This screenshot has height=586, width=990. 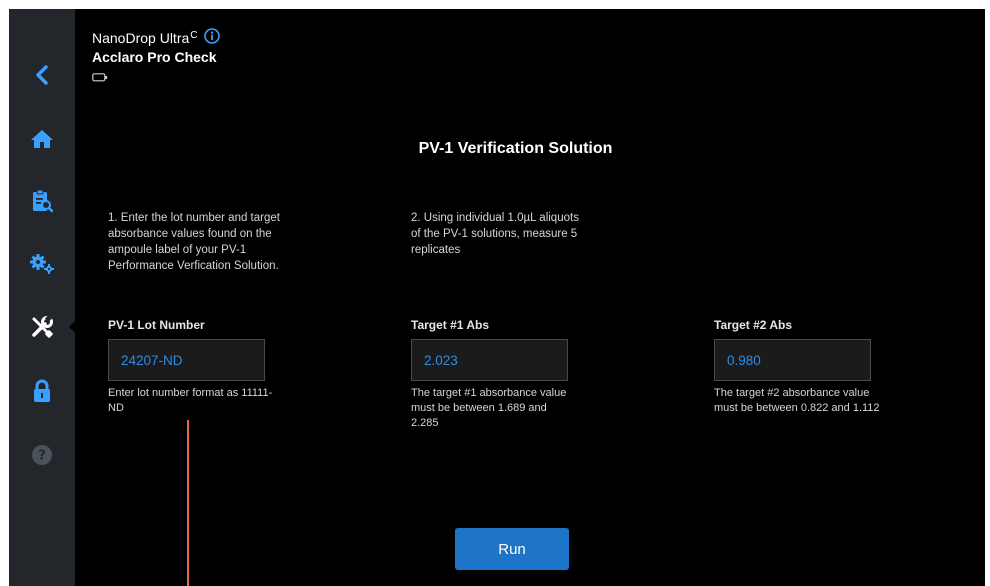 I want to click on page-title: PV-1 Verification Solution, so click(x=515, y=148).